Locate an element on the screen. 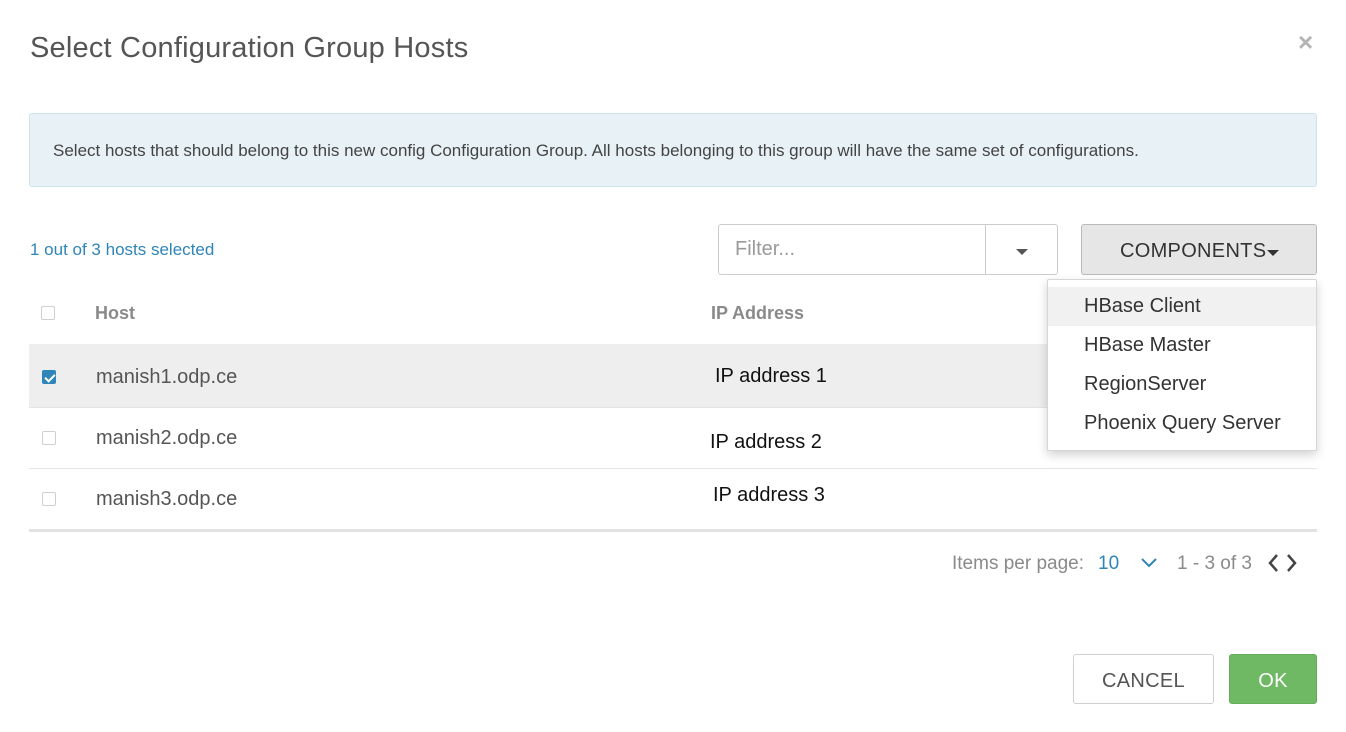 This screenshot has width=1346, height=732. chevron-down-icon is located at coordinates (1149, 563).